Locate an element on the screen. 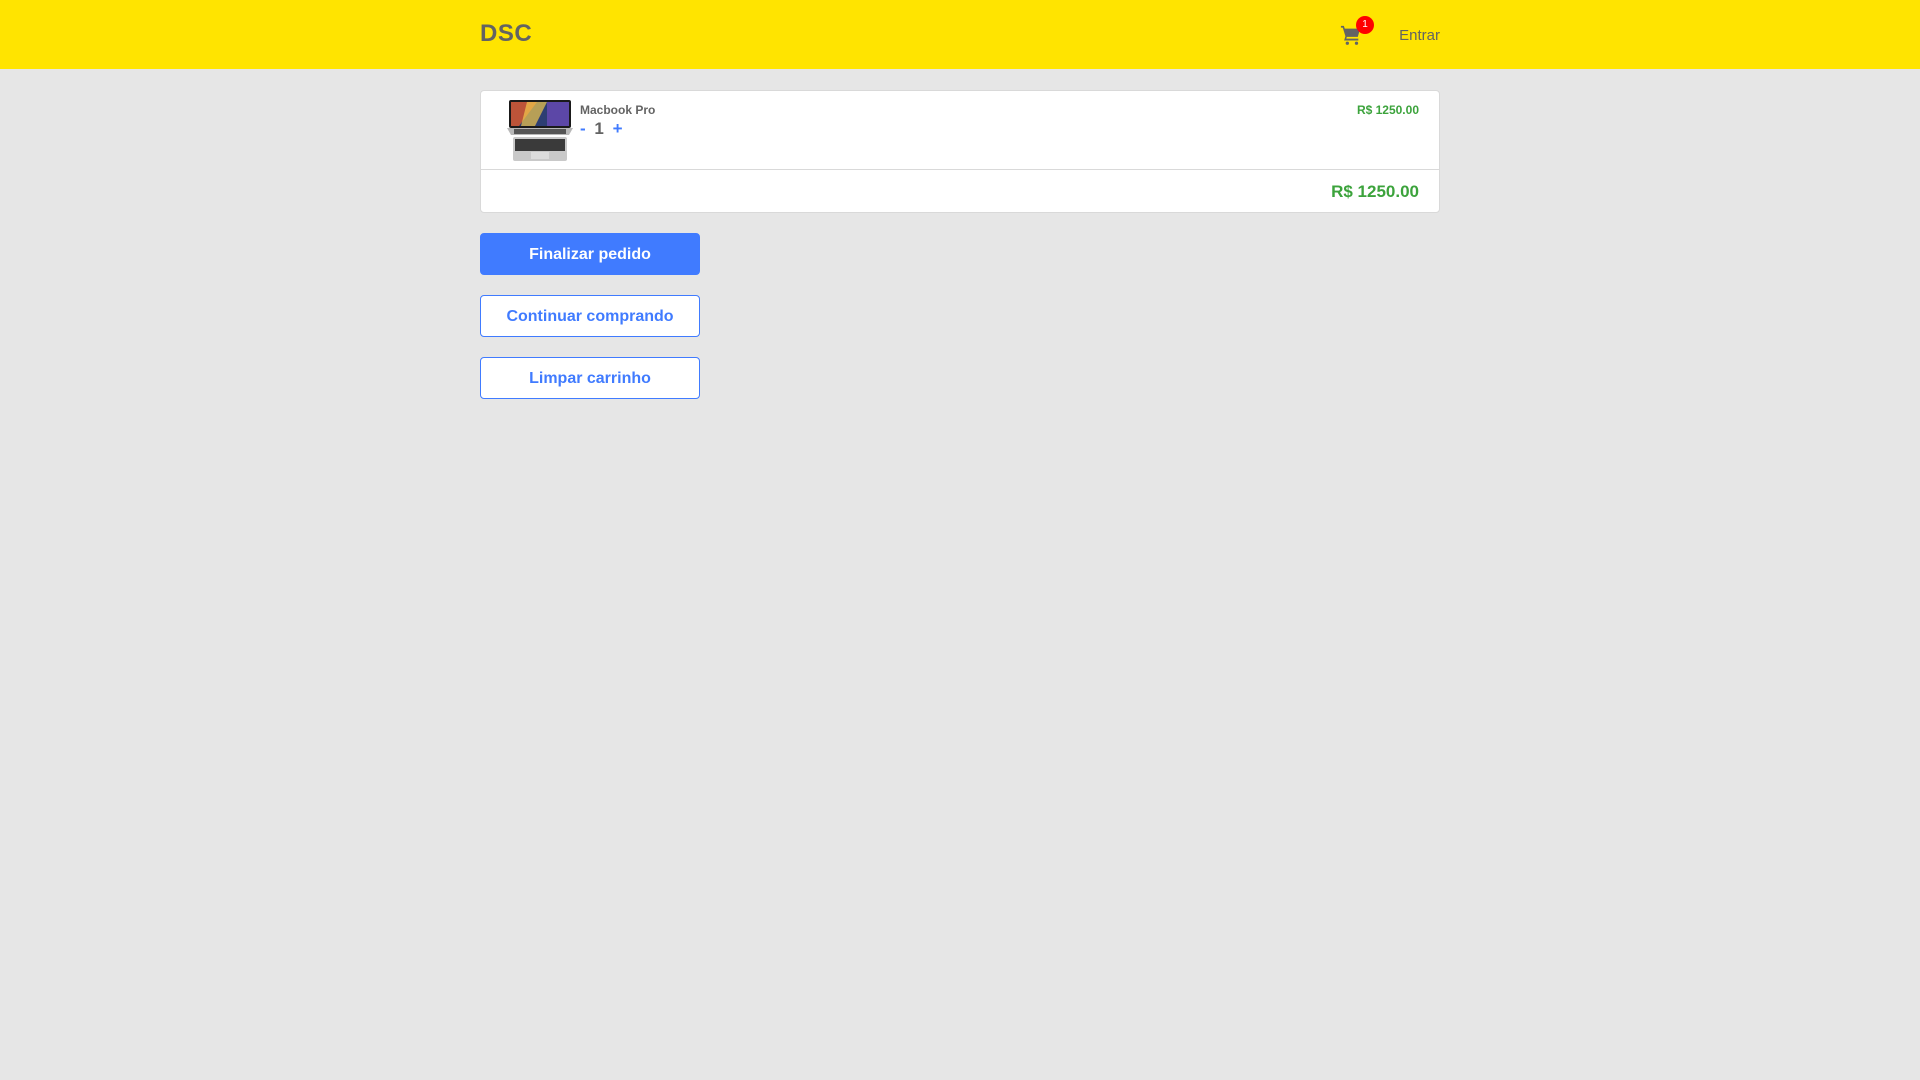  navbar: DSC 1 Entrar is located at coordinates (960, 34).